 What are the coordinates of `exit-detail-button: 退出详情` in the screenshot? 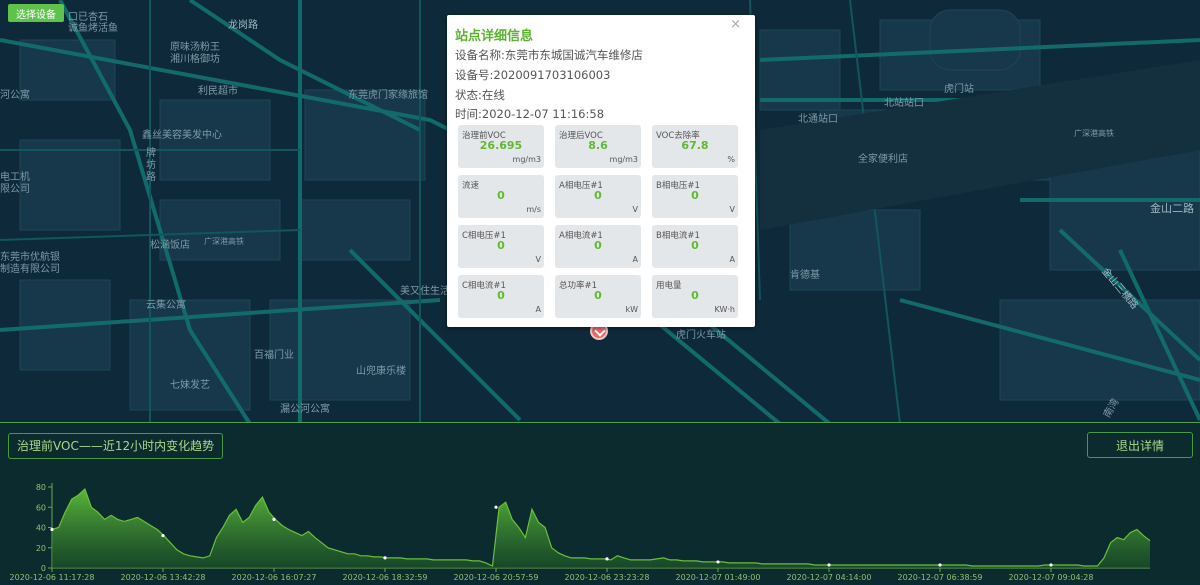 It's located at (1140, 445).